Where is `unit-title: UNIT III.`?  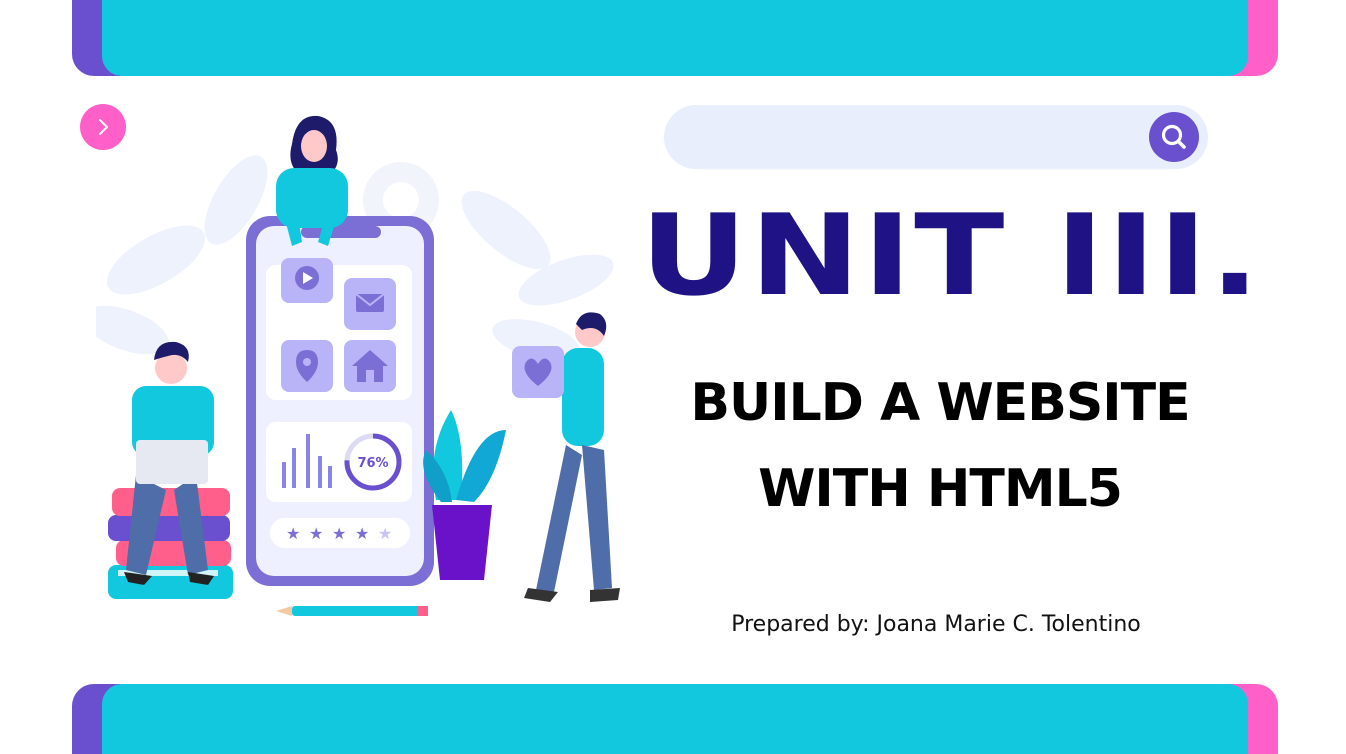
unit-title: UNIT III. is located at coordinates (951, 256).